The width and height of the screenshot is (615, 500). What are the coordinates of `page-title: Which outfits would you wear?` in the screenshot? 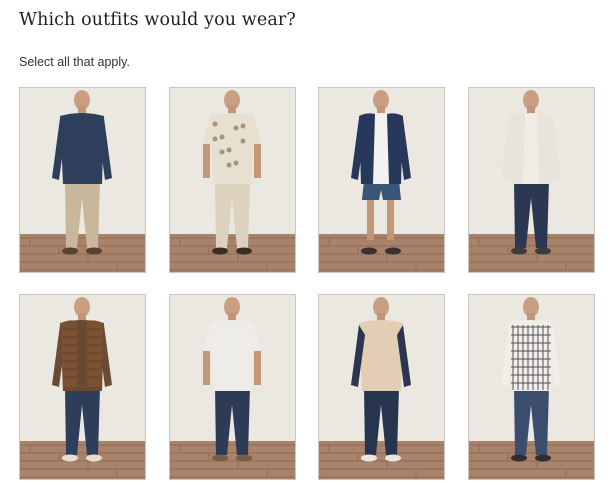 It's located at (157, 20).